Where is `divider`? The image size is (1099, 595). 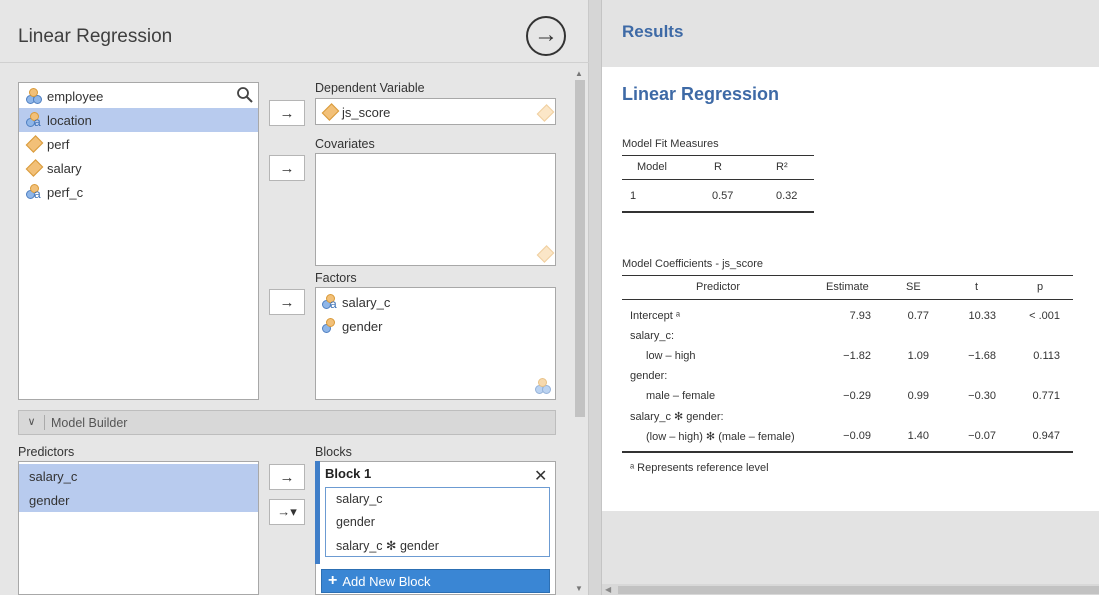
divider is located at coordinates (294, 62).